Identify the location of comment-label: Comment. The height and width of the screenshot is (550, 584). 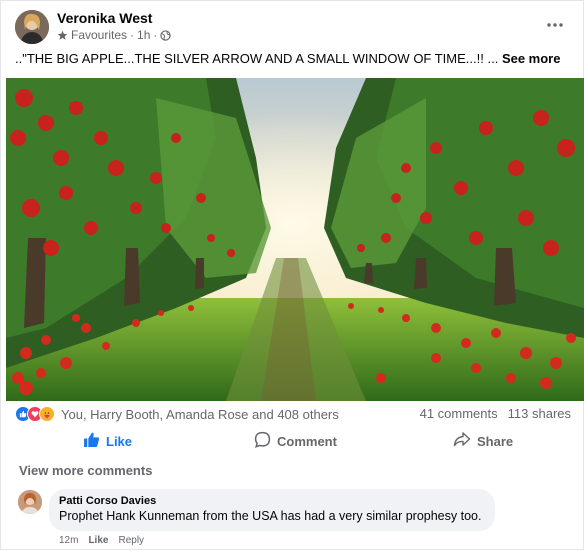
(307, 441).